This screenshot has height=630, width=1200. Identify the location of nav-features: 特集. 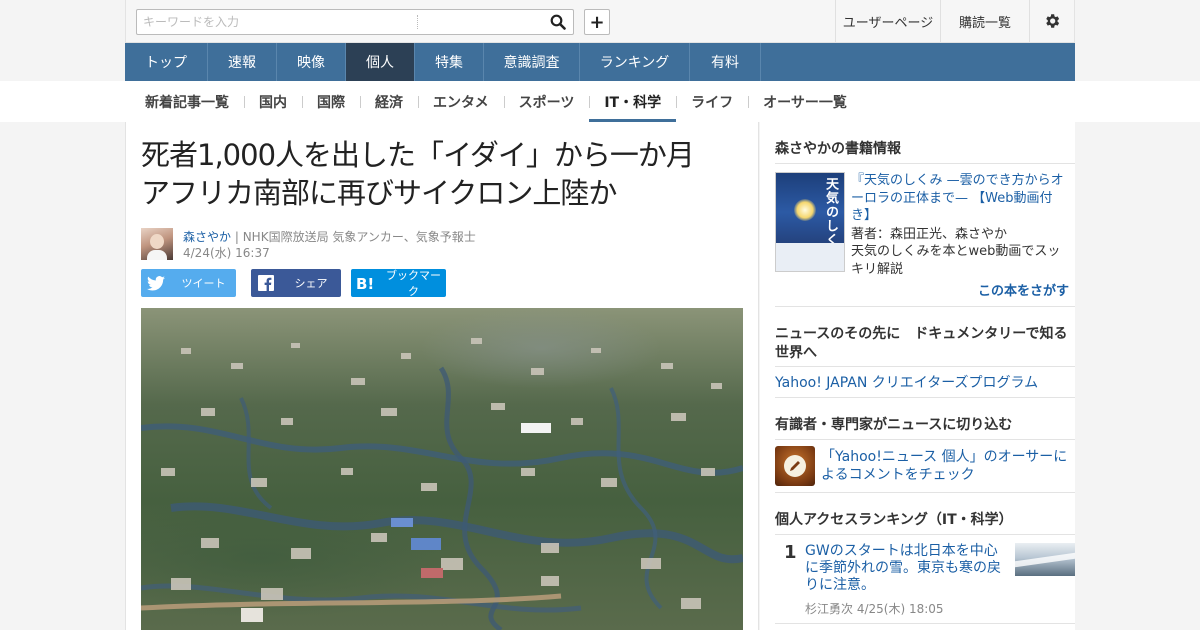
(449, 62).